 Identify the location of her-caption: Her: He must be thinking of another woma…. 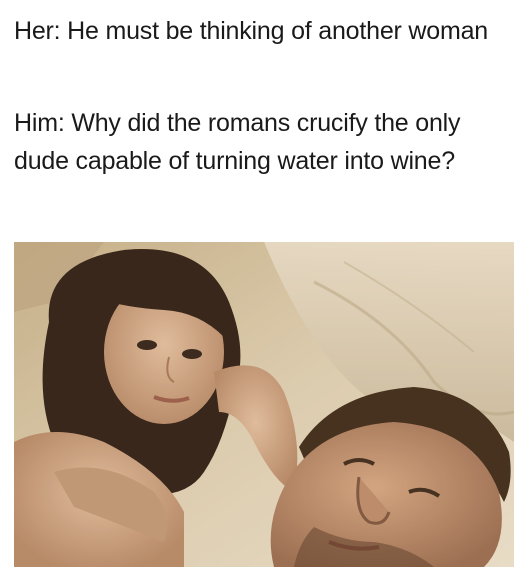
(251, 31).